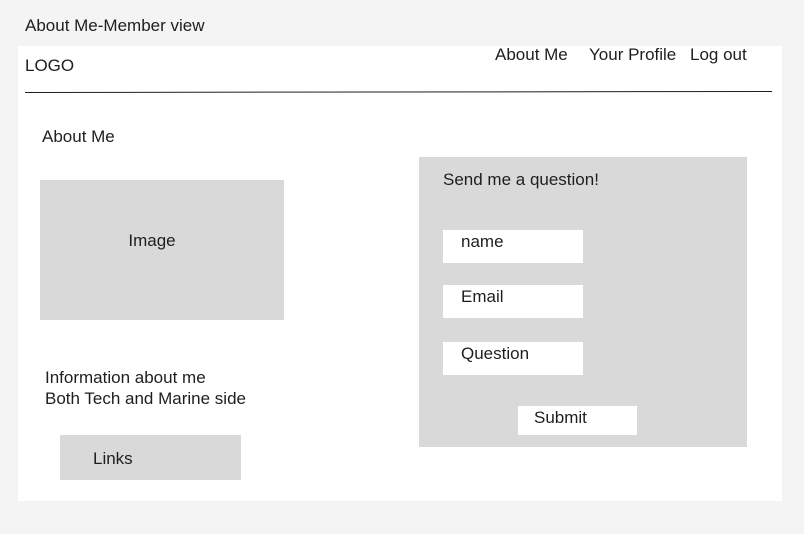 The width and height of the screenshot is (804, 534). I want to click on question-field-placeholder: Question, so click(495, 353).